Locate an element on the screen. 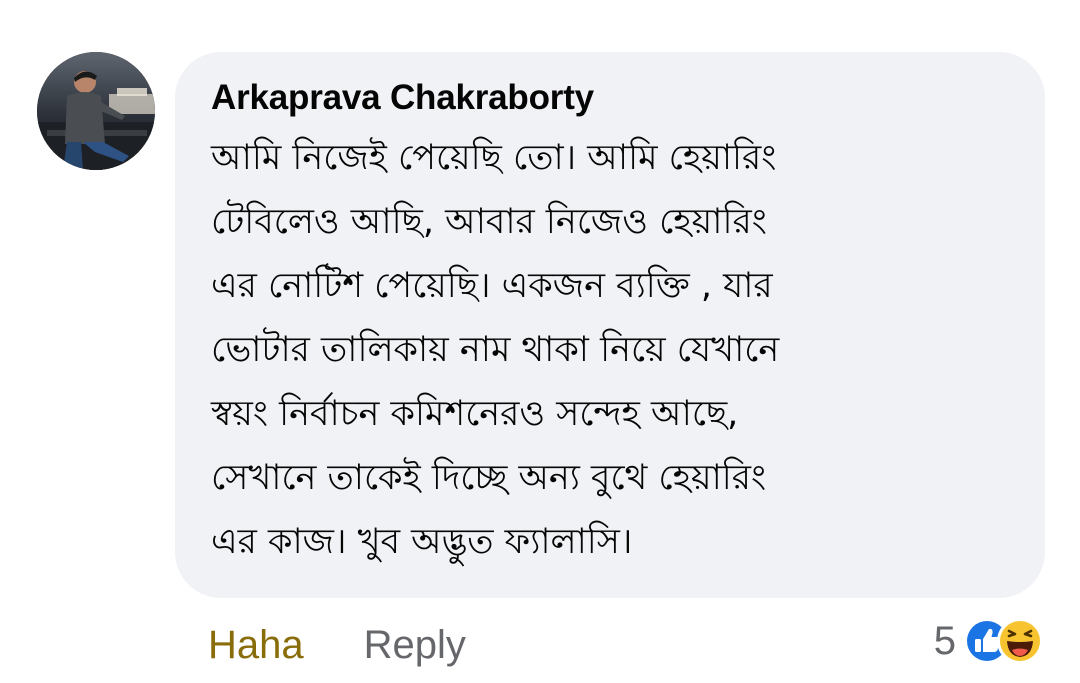  comment-text-line: সেখানে তাকেই দিচ্ছে অন্য বুথে হেয়ারিং is located at coordinates (489, 478).